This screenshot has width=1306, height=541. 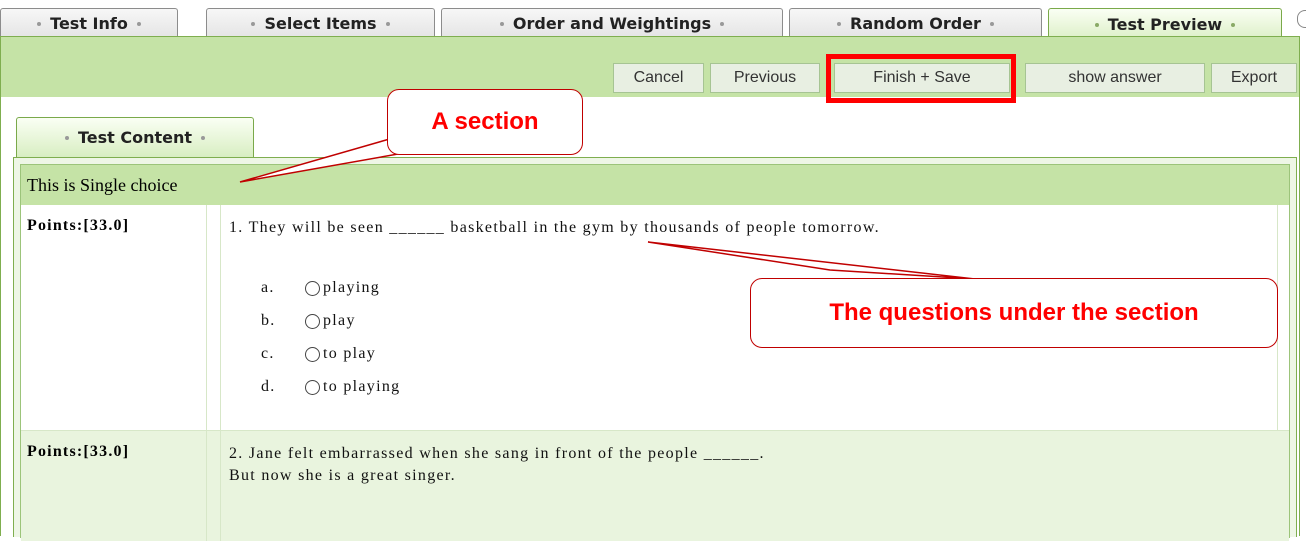 I want to click on option-text: to play, so click(x=350, y=353).